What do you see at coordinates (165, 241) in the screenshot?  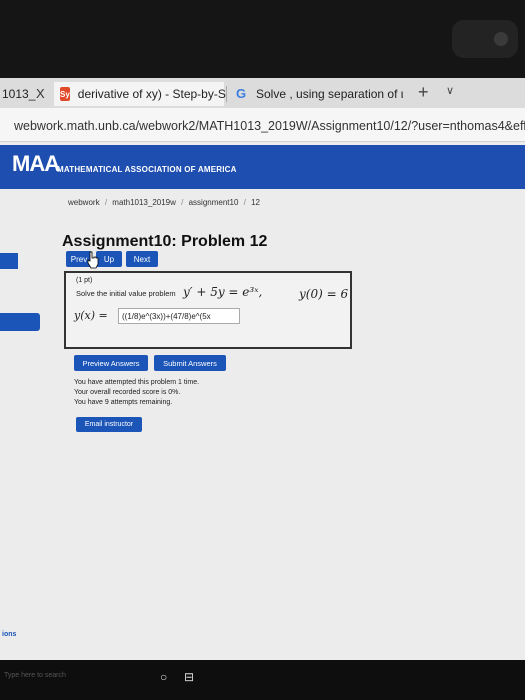 I see `page-title: Assignment10: Problem 12` at bounding box center [165, 241].